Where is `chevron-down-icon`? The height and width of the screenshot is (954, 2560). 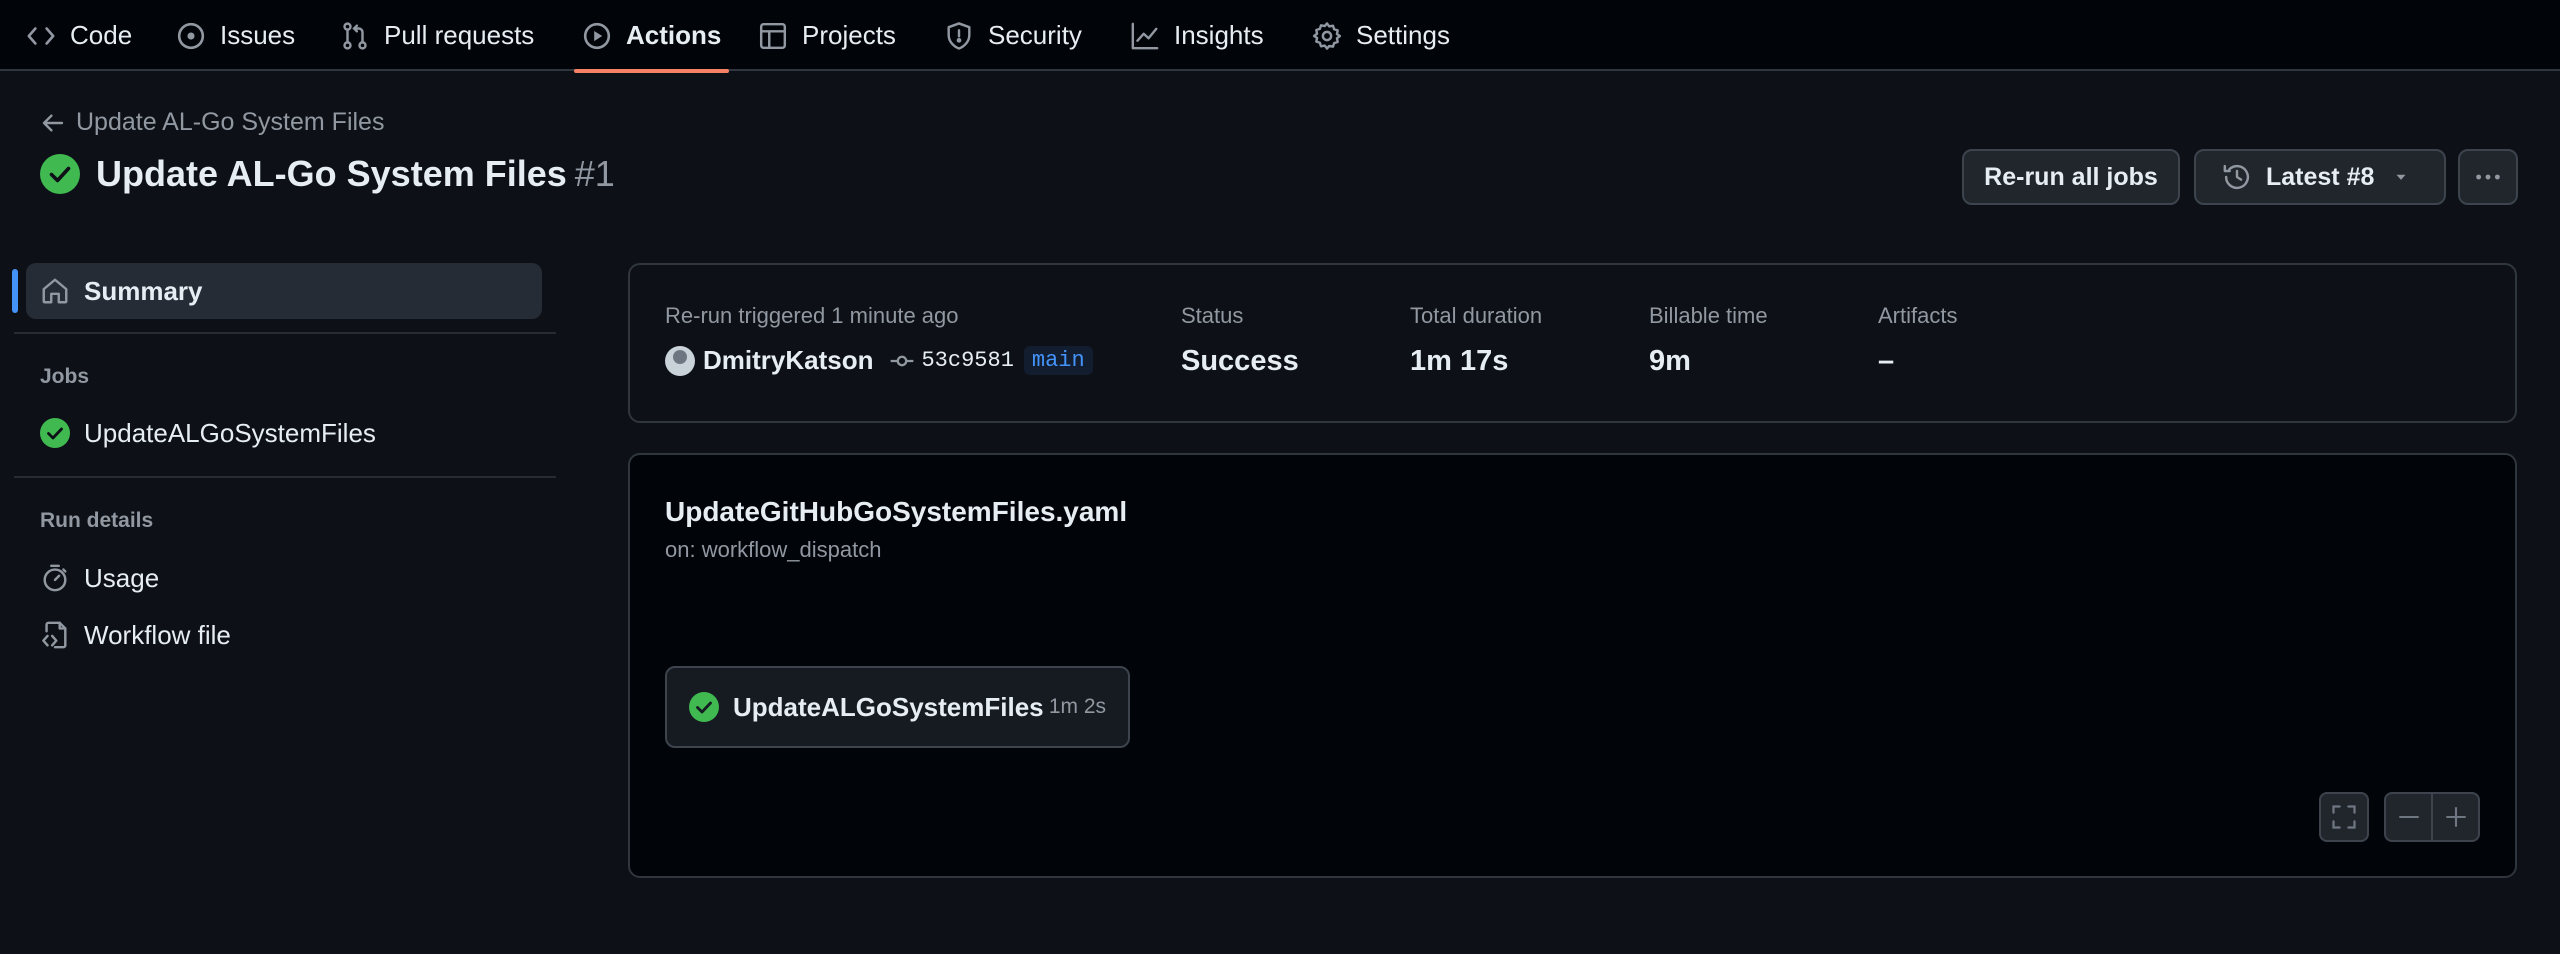 chevron-down-icon is located at coordinates (2401, 177).